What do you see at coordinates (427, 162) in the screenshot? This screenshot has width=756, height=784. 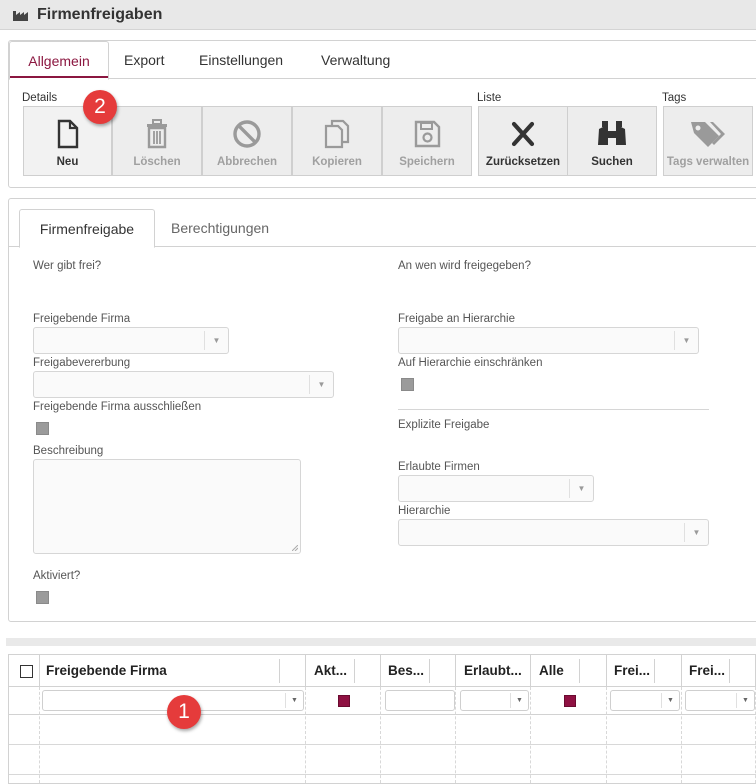 I see `speichern-label: Speichern` at bounding box center [427, 162].